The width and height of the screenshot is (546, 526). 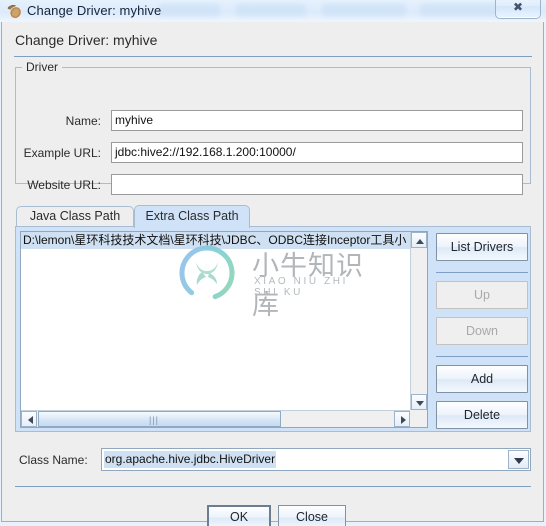 I want to click on website-url-label: Website URL:, so click(x=64, y=185).